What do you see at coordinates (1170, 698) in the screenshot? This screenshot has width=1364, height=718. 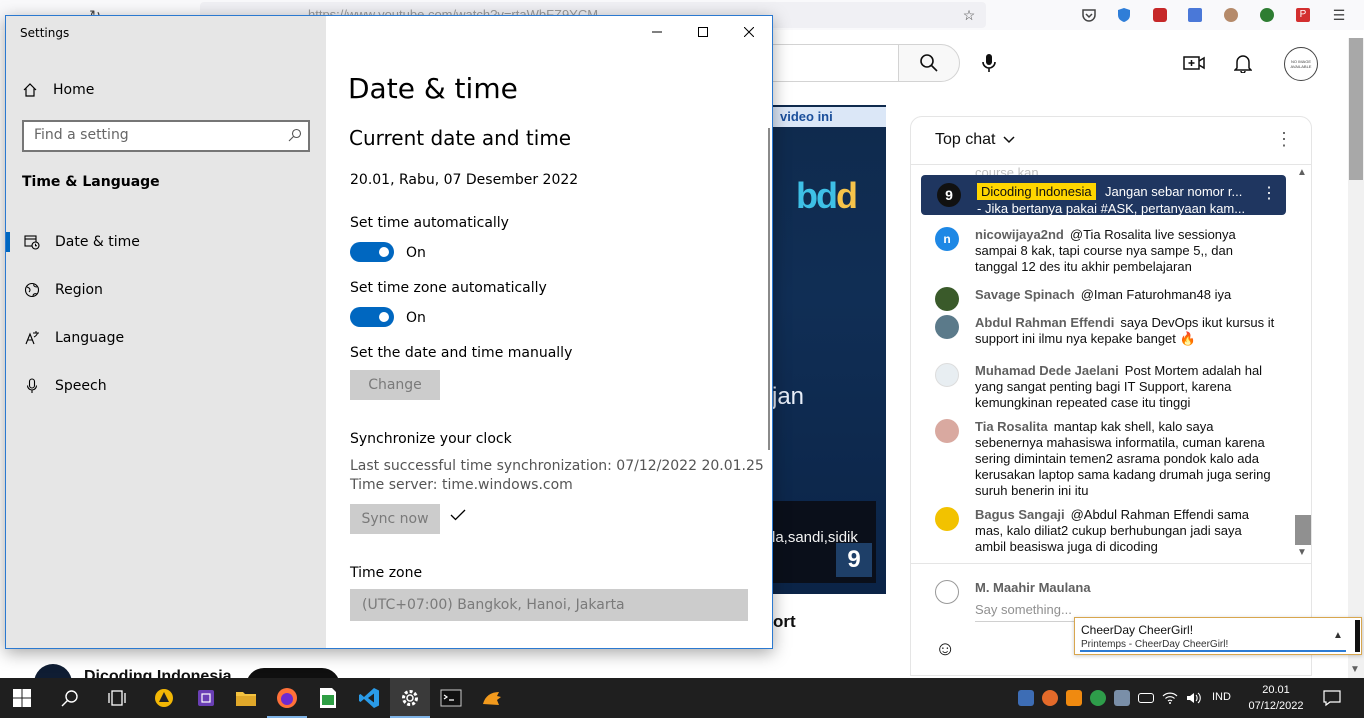 I see `wifi-icon` at bounding box center [1170, 698].